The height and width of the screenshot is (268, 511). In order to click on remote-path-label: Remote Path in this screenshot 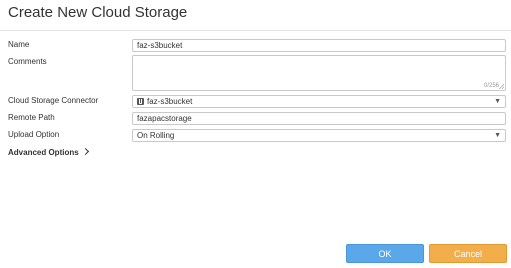, I will do `click(31, 117)`.